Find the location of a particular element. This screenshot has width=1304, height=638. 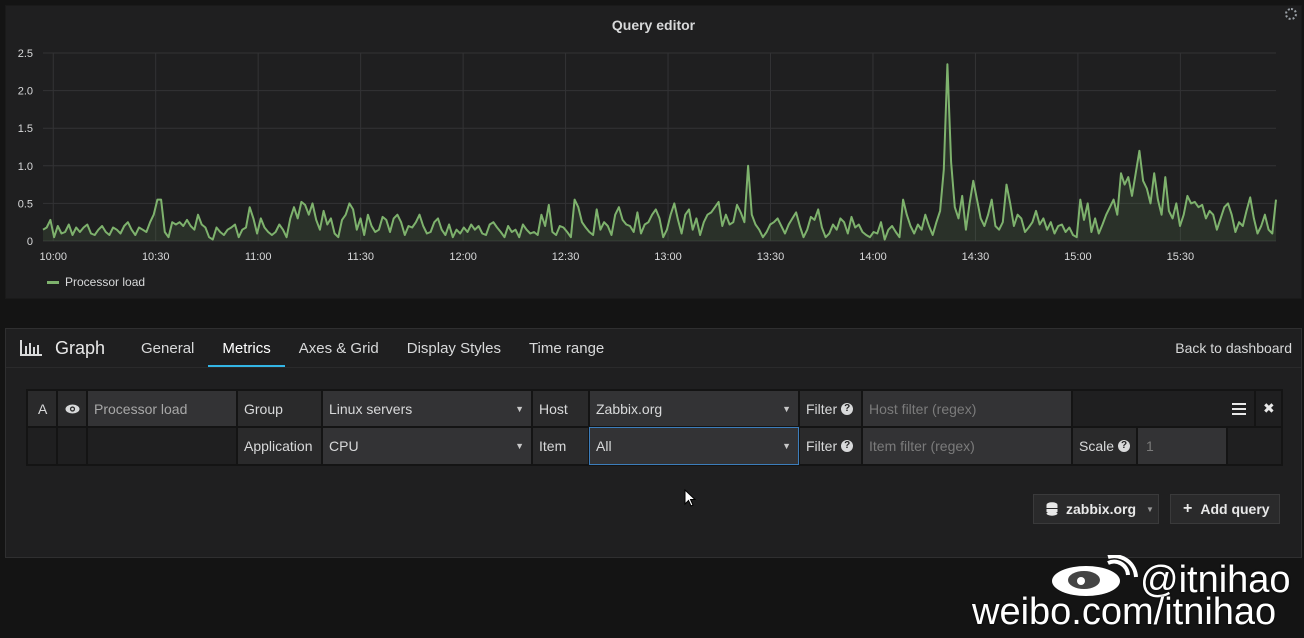

editor-title: Graph is located at coordinates (80, 348).